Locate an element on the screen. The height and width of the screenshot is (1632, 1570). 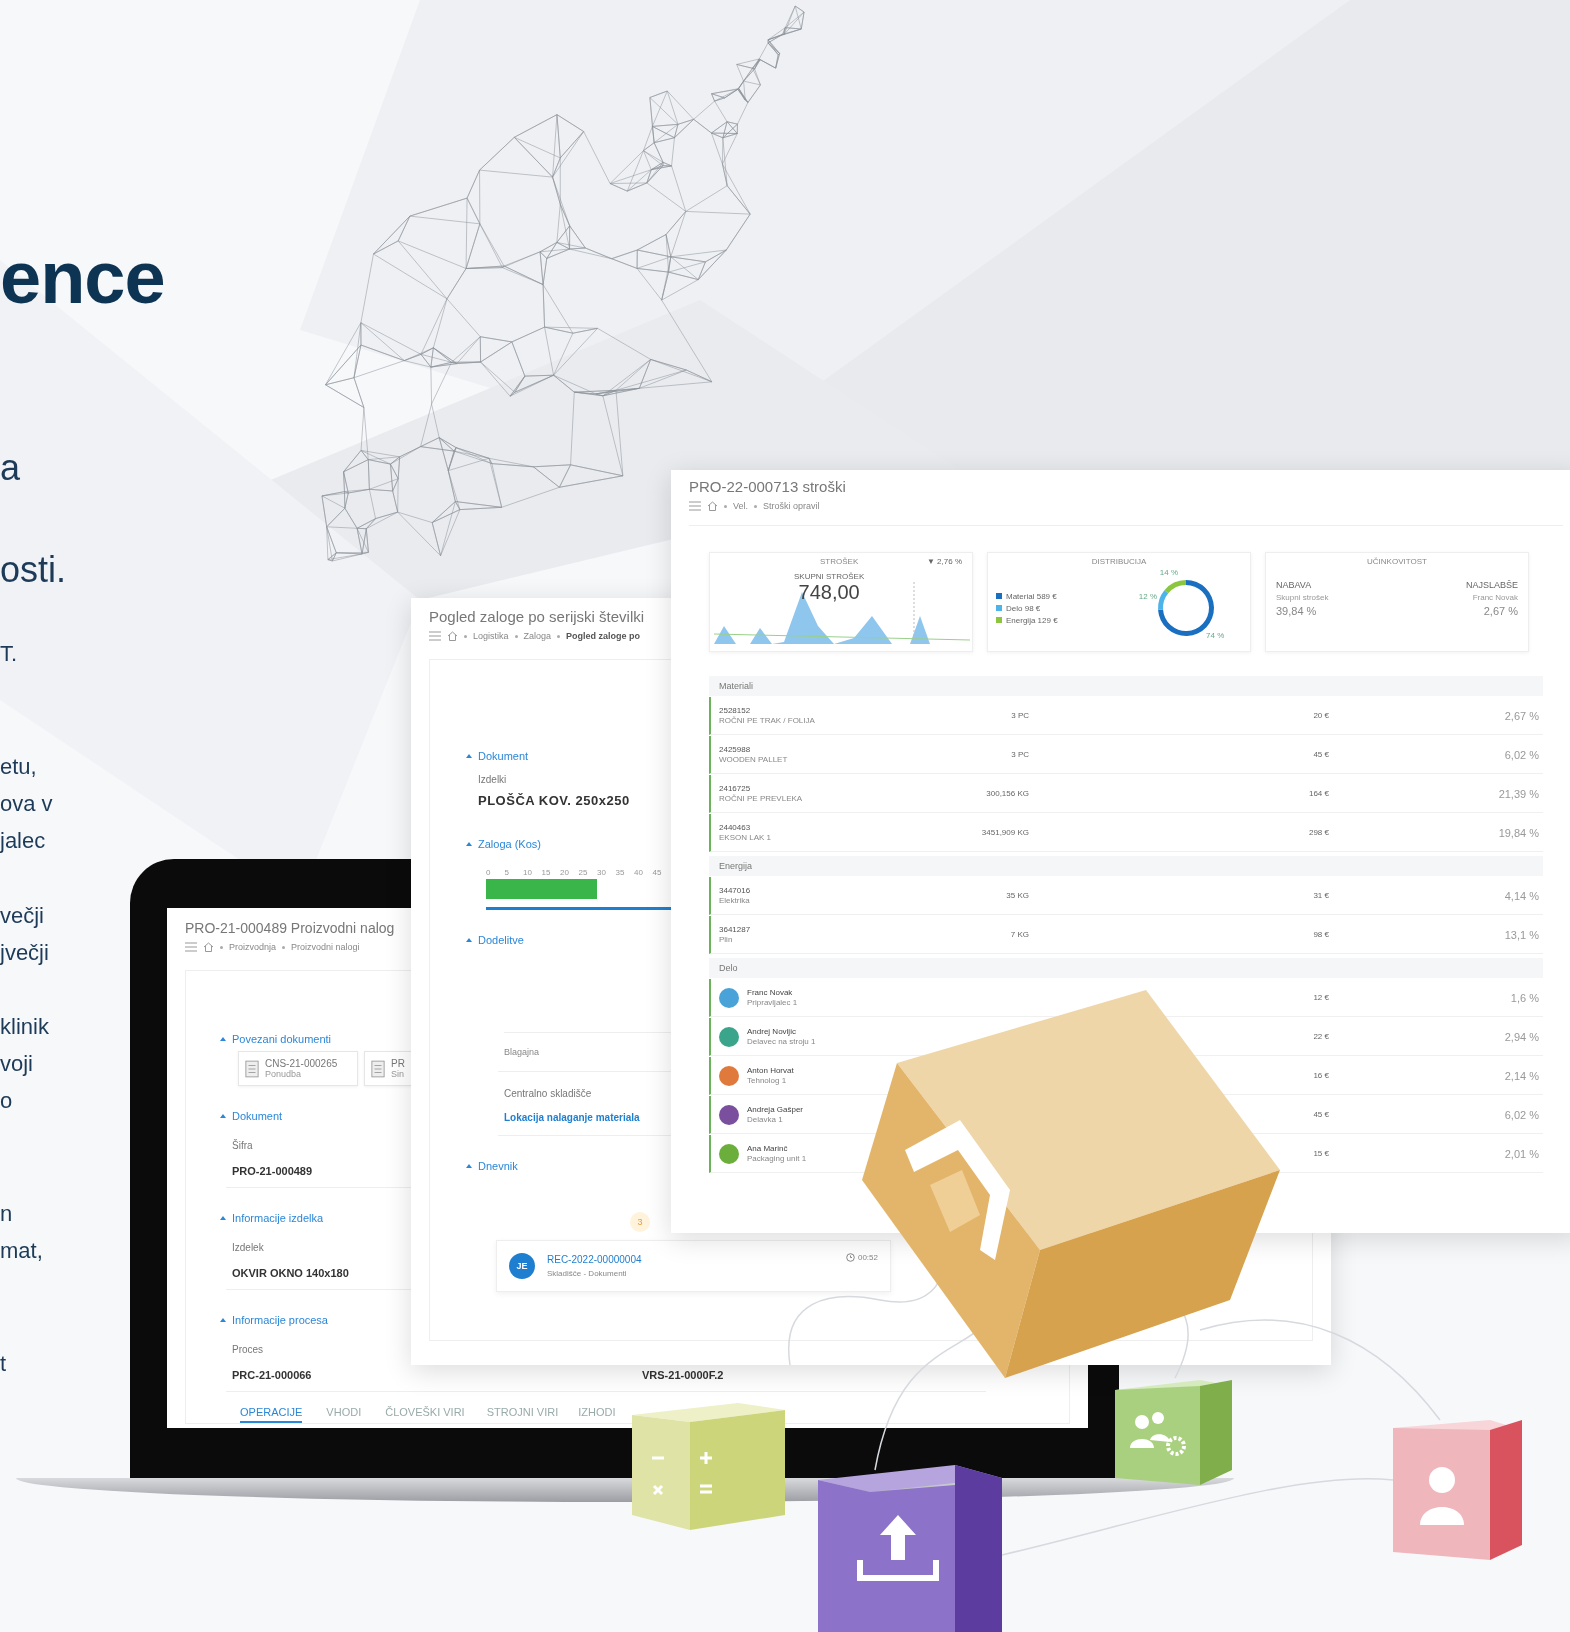
price-cell-text: 16 € is located at coordinates (1320, 1075).